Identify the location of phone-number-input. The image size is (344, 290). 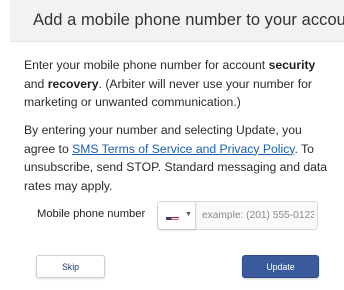
(258, 215).